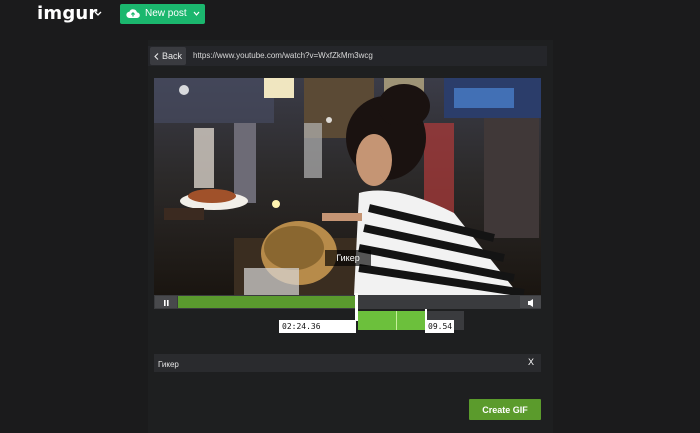 The image size is (700, 433). I want to click on speaker-icon, so click(530, 303).